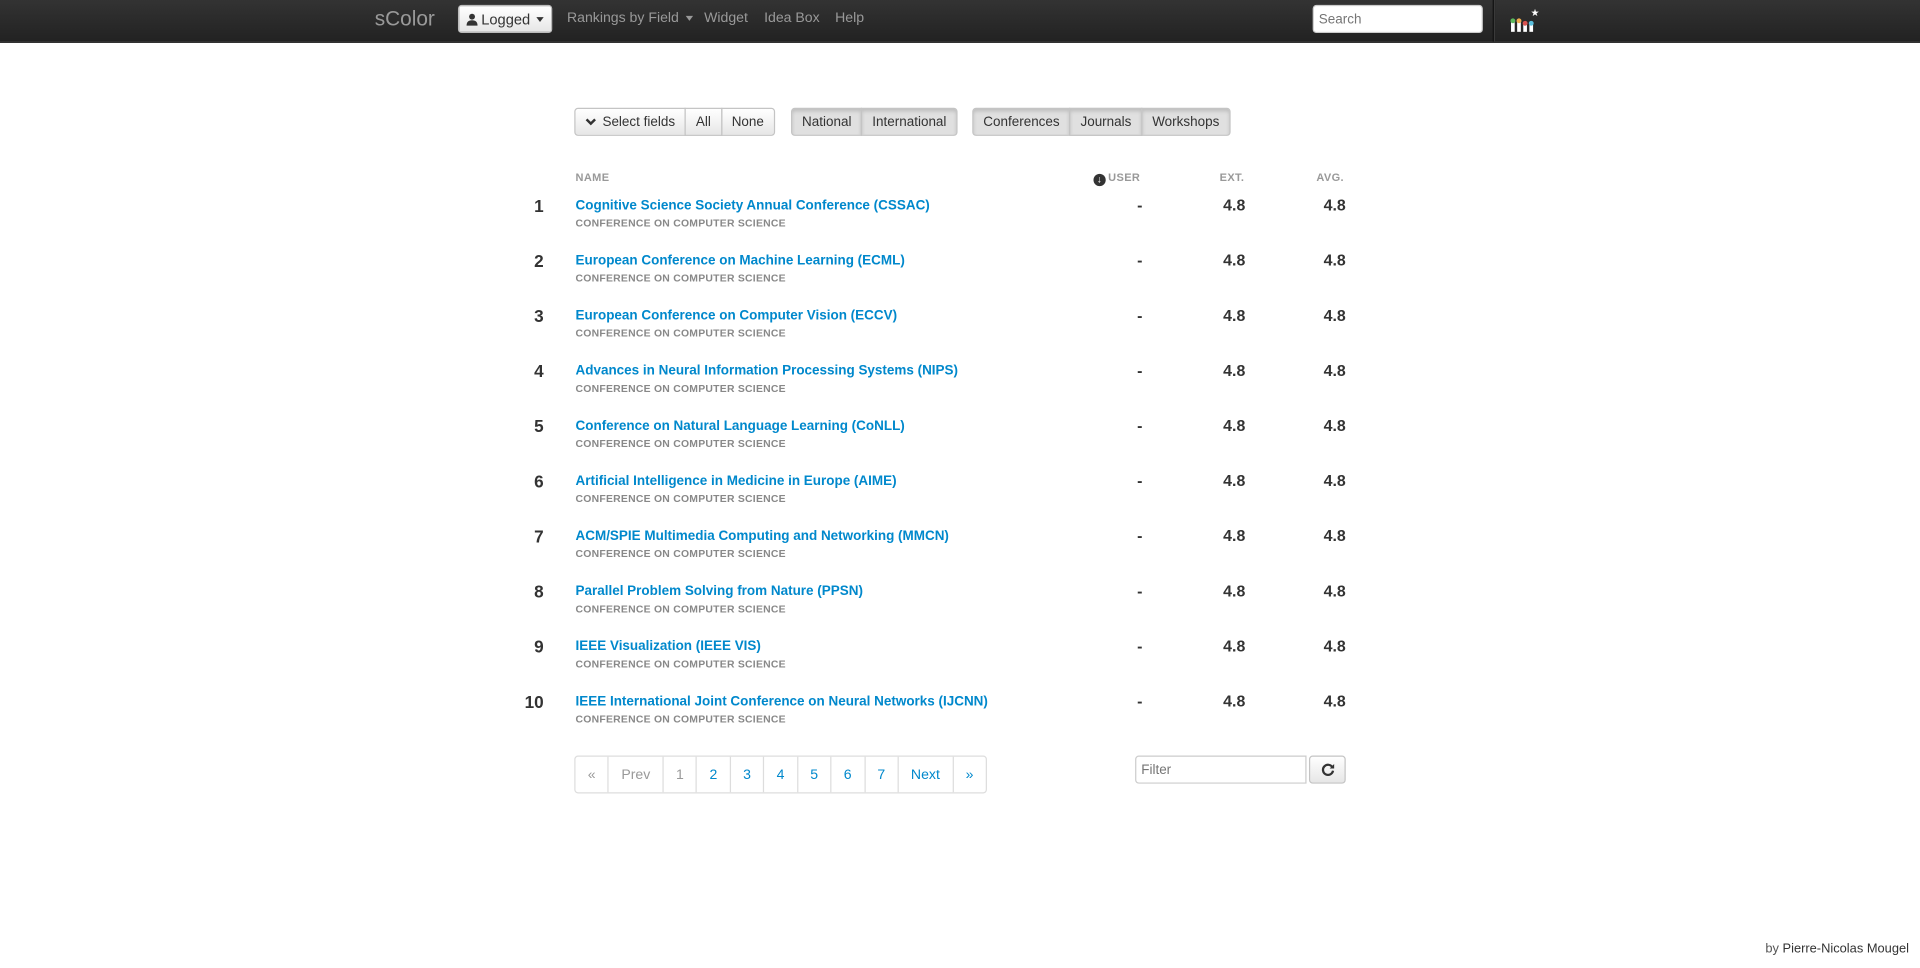  What do you see at coordinates (539, 536) in the screenshot?
I see `row-rank: 7` at bounding box center [539, 536].